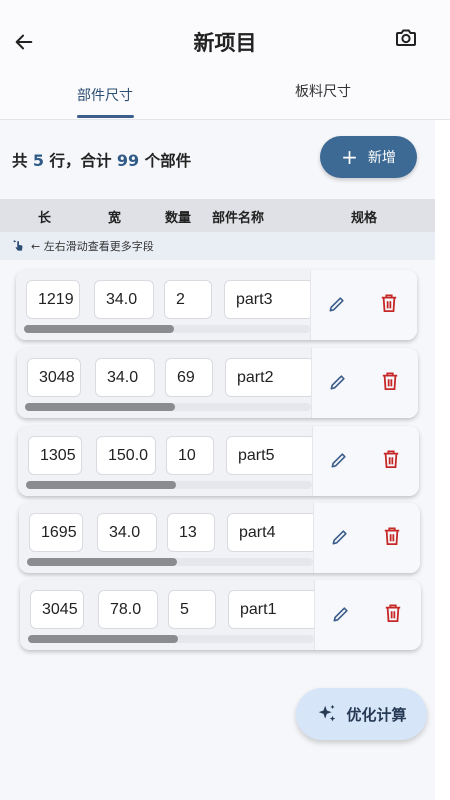  What do you see at coordinates (38, 160) in the screenshot?
I see `summary-row-count: 5` at bounding box center [38, 160].